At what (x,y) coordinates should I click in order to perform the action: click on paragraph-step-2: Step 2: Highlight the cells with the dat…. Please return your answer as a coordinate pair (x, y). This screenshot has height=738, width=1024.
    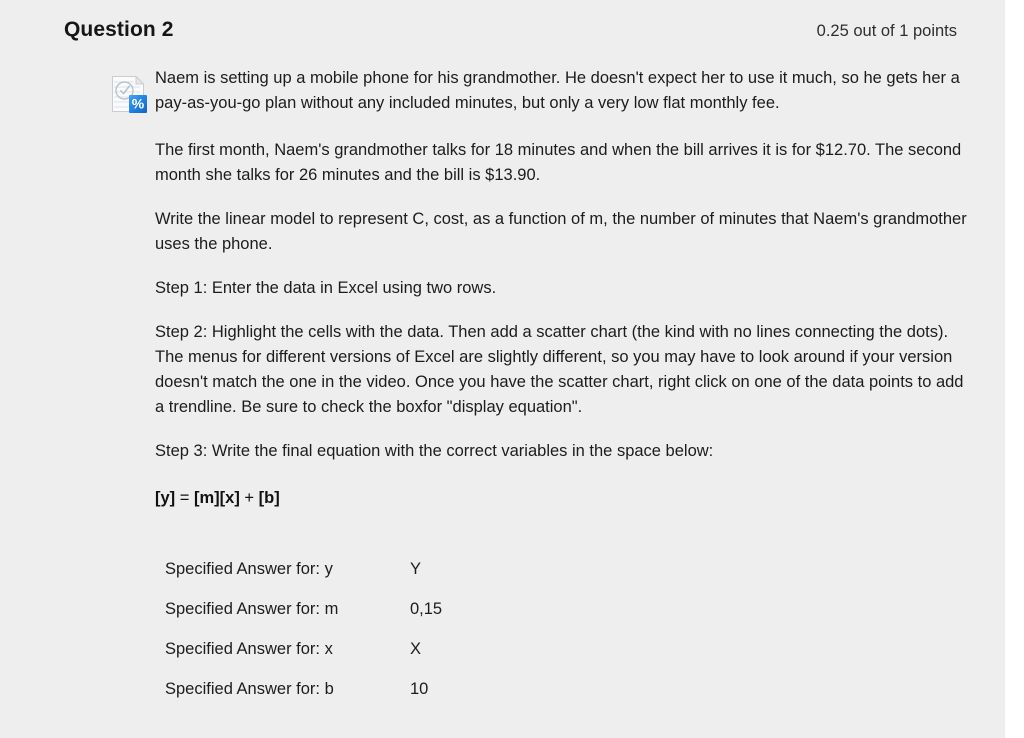
    Looking at the image, I should click on (559, 369).